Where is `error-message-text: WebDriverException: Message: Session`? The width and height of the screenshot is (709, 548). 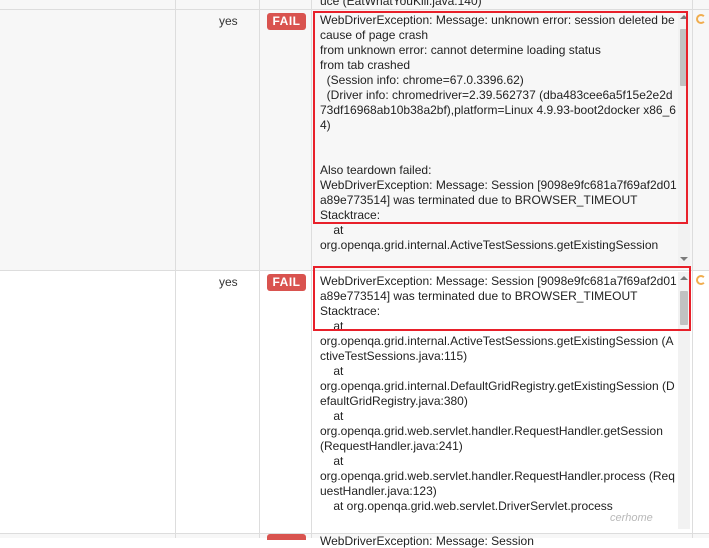 error-message-text: WebDriverException: Message: Session is located at coordinates (427, 541).